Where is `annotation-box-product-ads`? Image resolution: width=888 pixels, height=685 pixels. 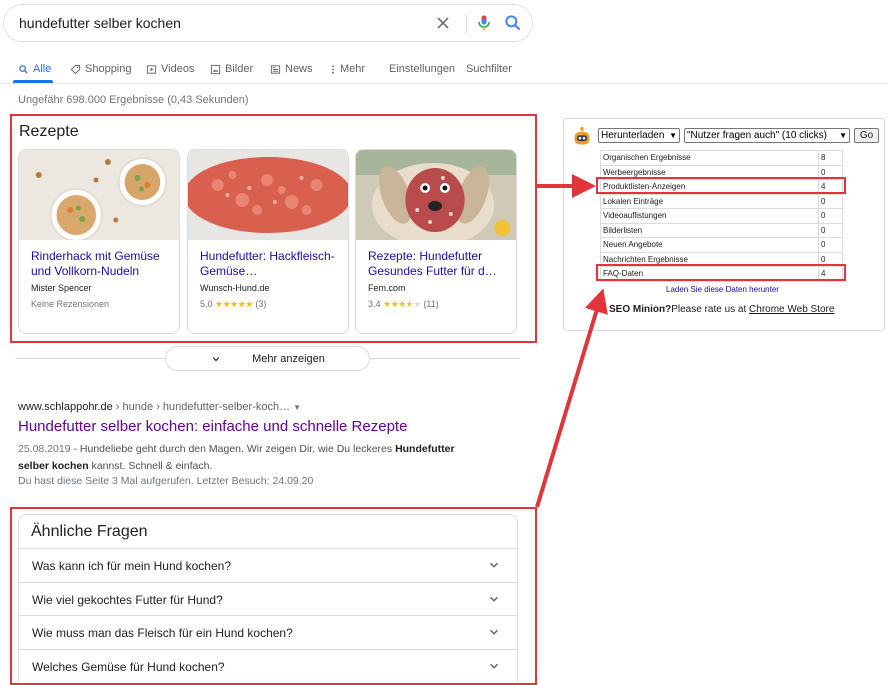 annotation-box-product-ads is located at coordinates (721, 185).